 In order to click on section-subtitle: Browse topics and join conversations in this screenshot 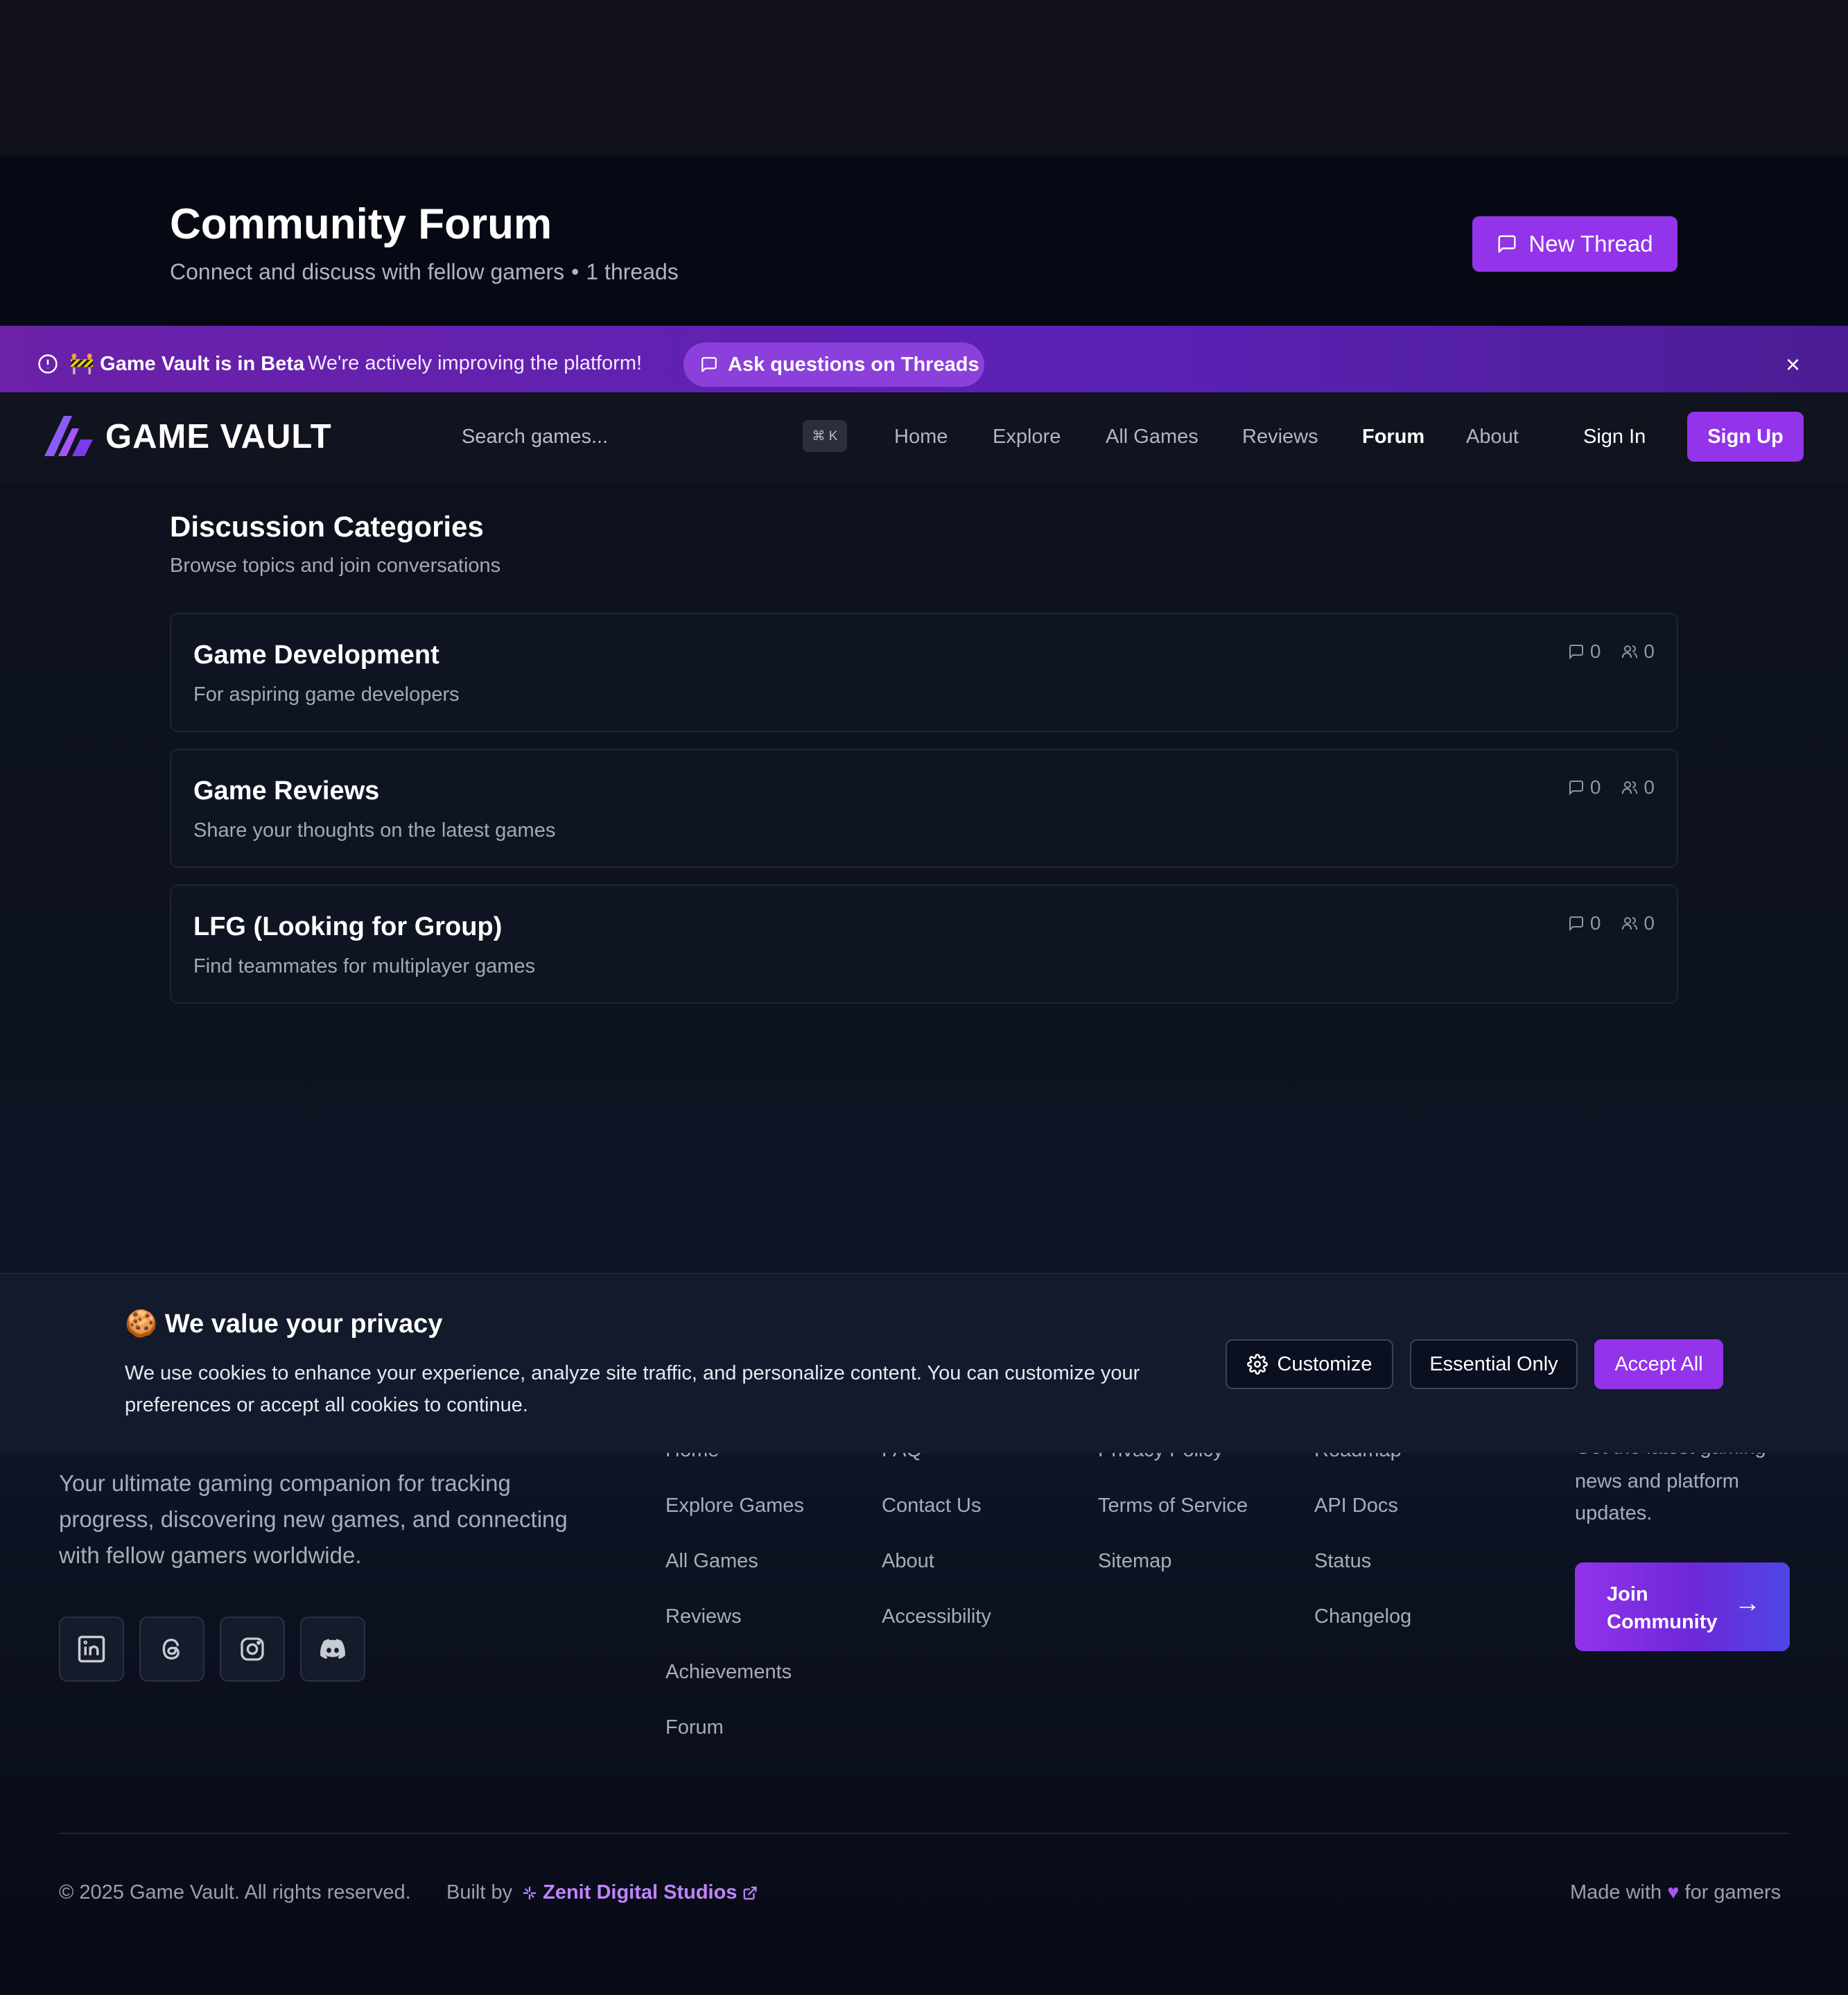, I will do `click(336, 566)`.